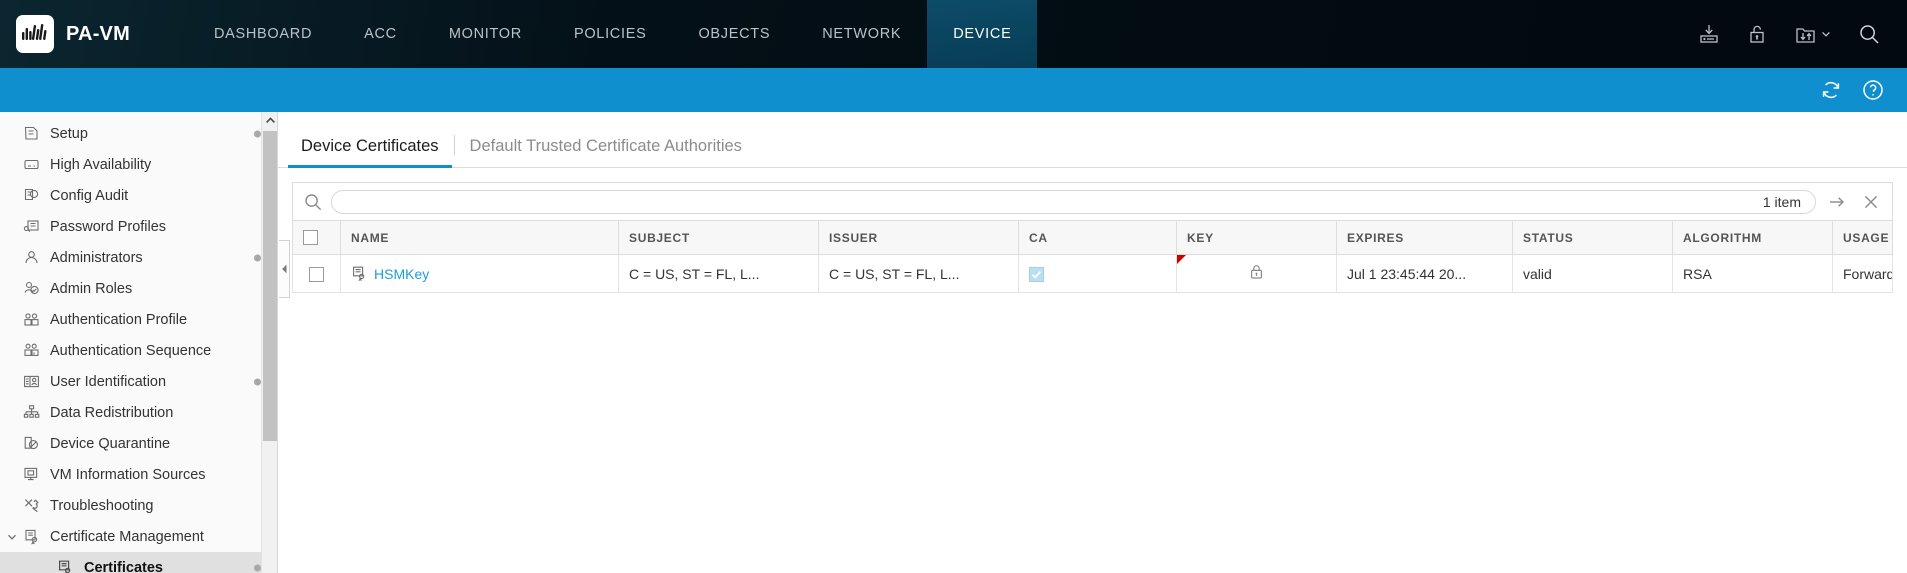 The image size is (1907, 573). I want to click on select-all-checkbox, so click(310, 238).